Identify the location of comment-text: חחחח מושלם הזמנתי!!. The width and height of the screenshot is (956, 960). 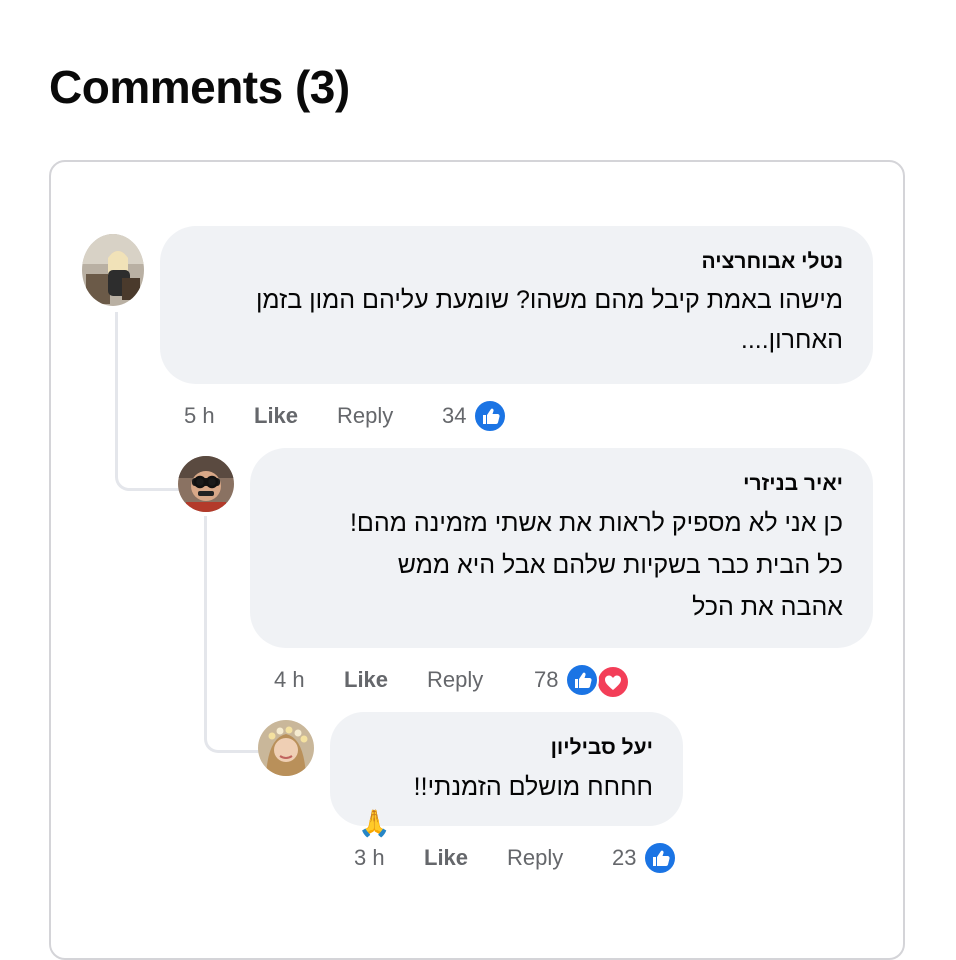
(533, 787).